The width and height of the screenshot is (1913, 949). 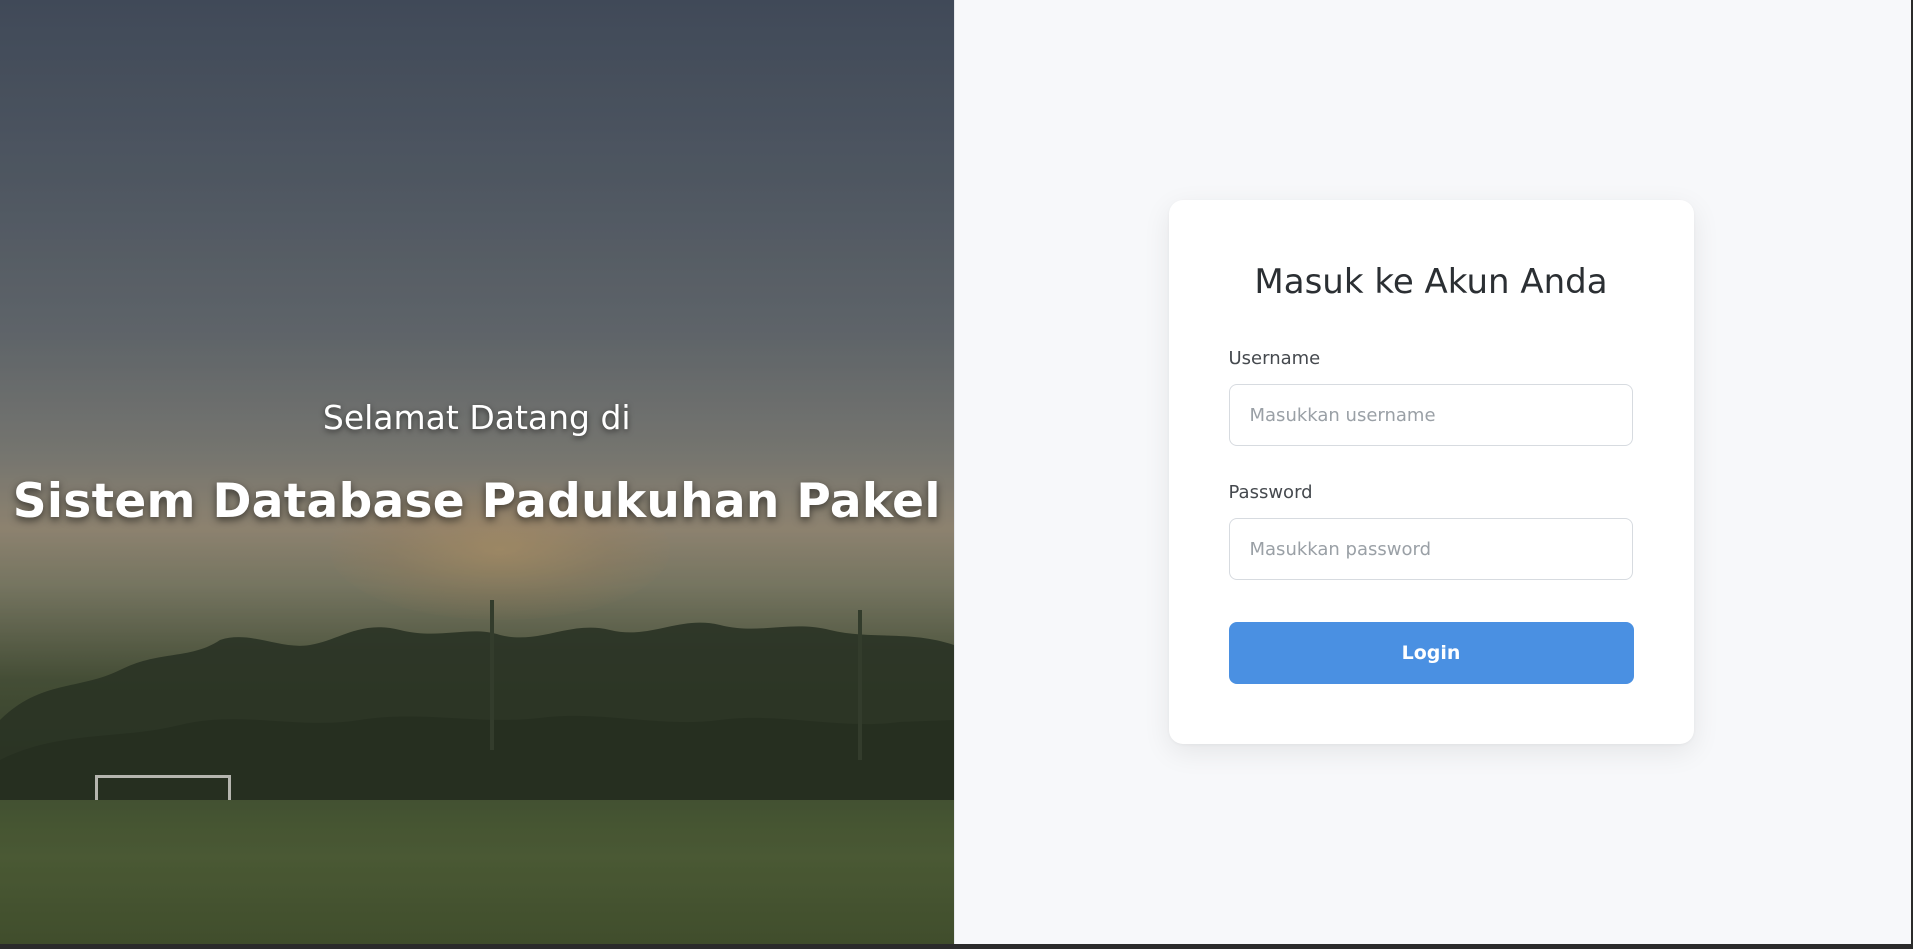 What do you see at coordinates (476, 501) in the screenshot?
I see `welcome-title: Sistem Database Padukuhan Pakel` at bounding box center [476, 501].